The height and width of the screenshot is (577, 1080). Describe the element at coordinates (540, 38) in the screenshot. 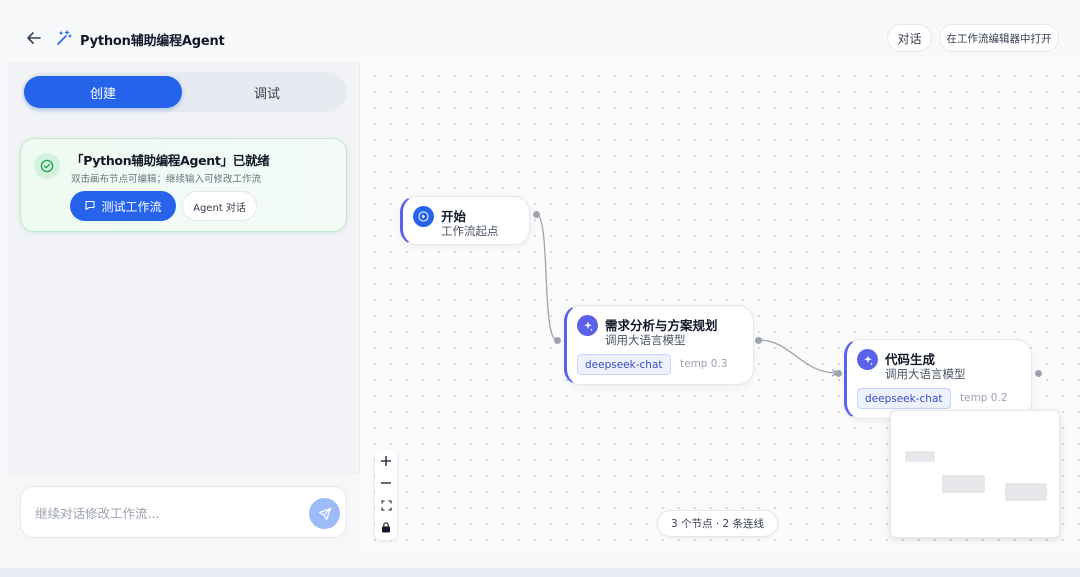

I see `top-bar: Python辅助编程Agent 对话 在工作流编辑器中打开` at that location.